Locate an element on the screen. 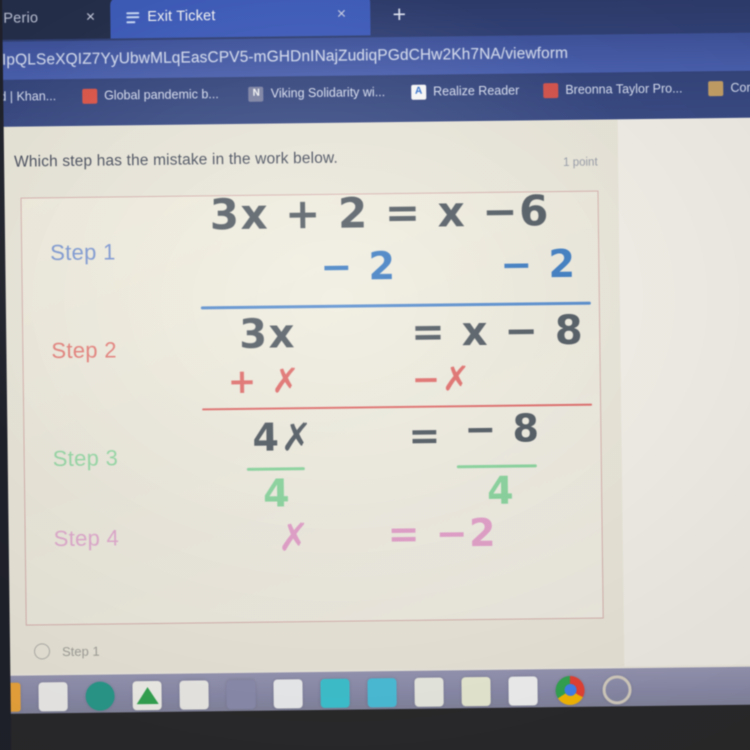  answer-option-step-1: Step 1 is located at coordinates (66, 651).